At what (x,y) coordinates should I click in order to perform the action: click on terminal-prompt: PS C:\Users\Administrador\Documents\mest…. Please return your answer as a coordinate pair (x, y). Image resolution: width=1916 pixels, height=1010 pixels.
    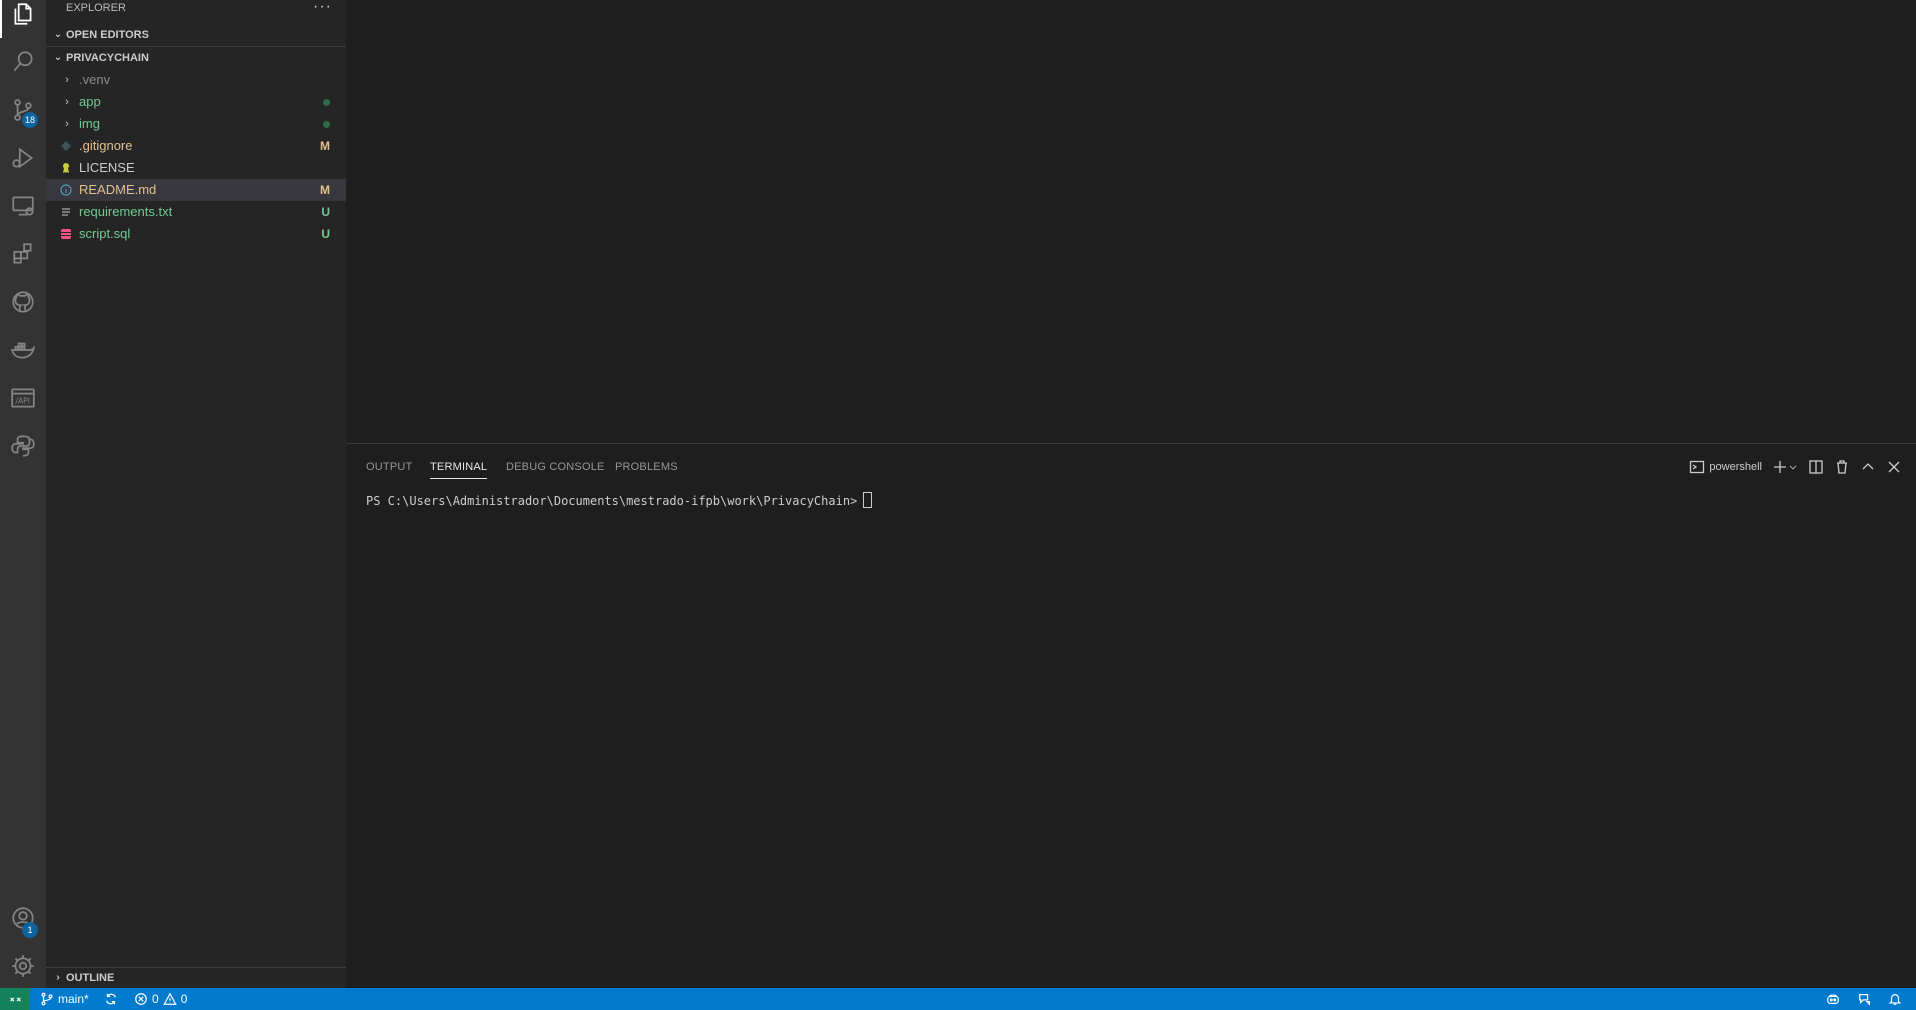
    Looking at the image, I should click on (612, 501).